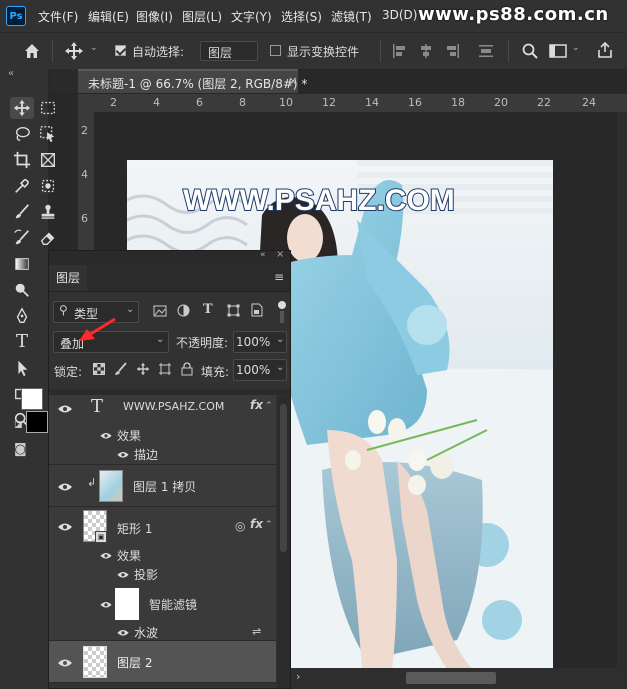 Image resolution: width=627 pixels, height=689 pixels. I want to click on layer-row-layer2: 图层 2, so click(162, 662).